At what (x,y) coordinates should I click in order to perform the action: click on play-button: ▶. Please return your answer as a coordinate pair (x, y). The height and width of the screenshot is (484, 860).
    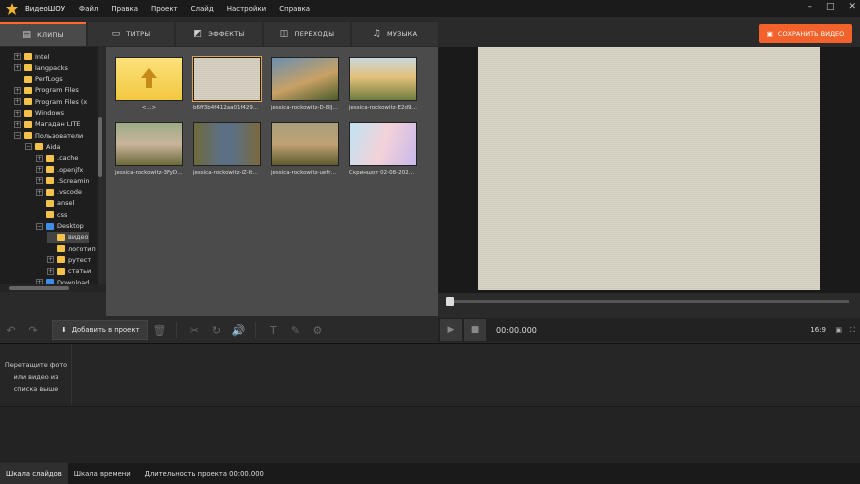
    Looking at the image, I should click on (451, 330).